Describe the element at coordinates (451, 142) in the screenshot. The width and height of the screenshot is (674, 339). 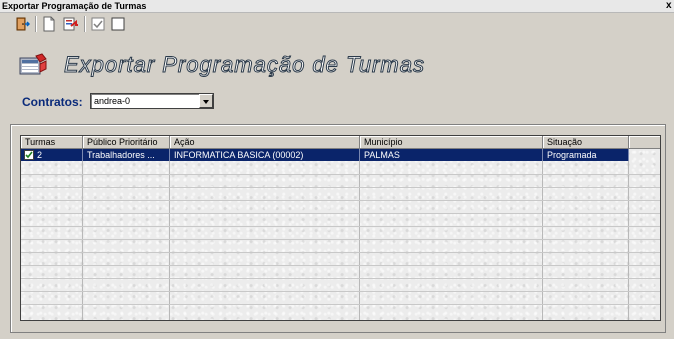
I see `column-header-municipio: Município` at that location.